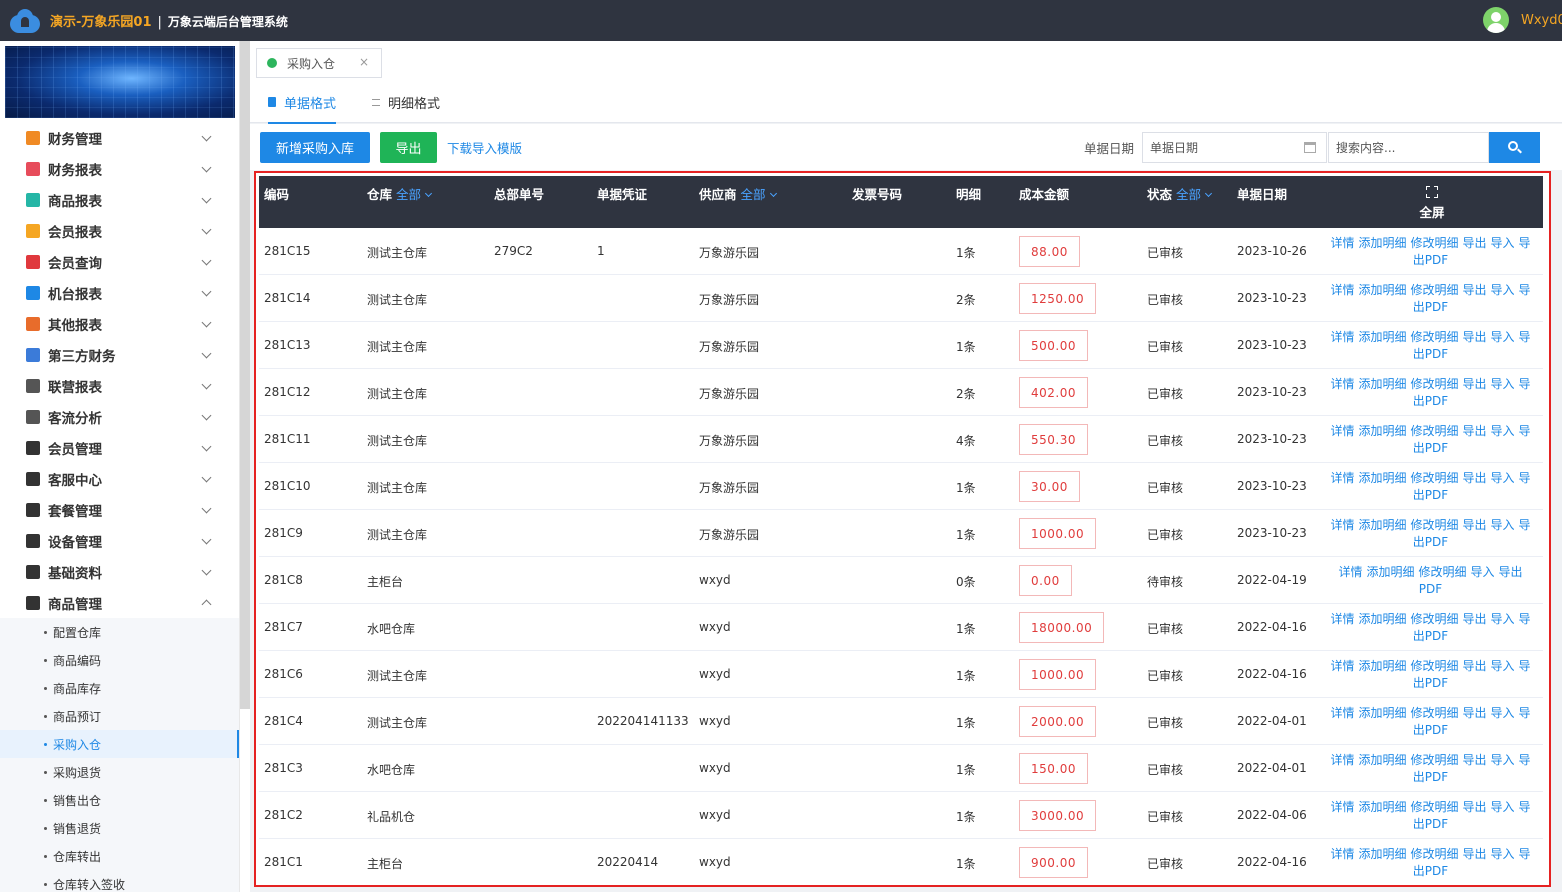 This screenshot has height=892, width=1562. Describe the element at coordinates (119, 660) in the screenshot. I see `submenu-item: 商品编码` at that location.